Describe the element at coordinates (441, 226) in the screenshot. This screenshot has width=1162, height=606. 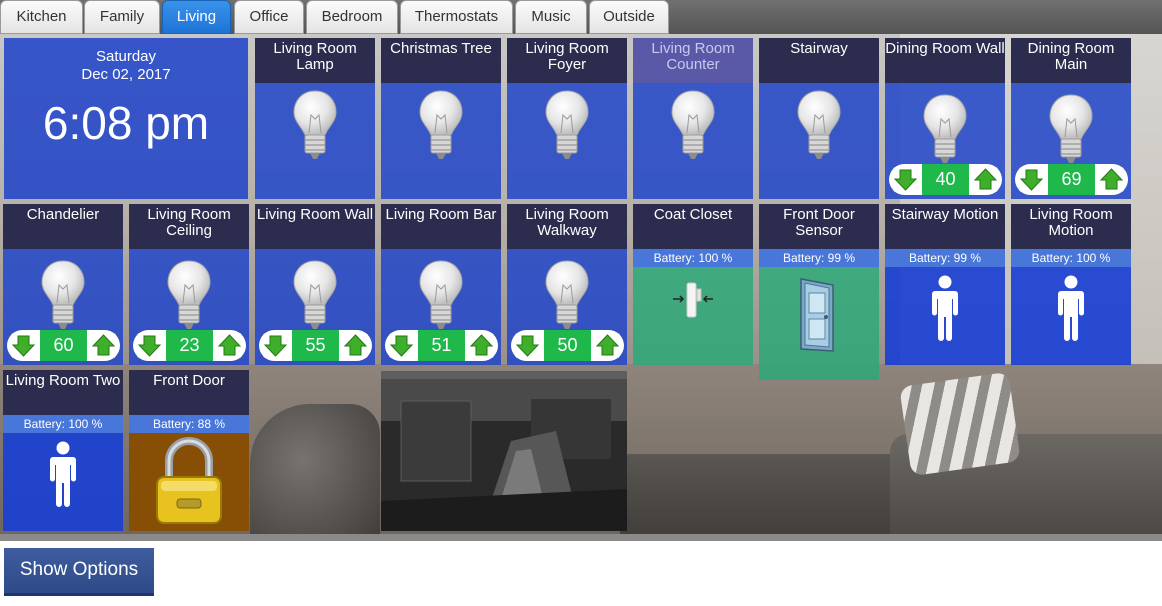
I see `tile-title: Living Room Bar` at that location.